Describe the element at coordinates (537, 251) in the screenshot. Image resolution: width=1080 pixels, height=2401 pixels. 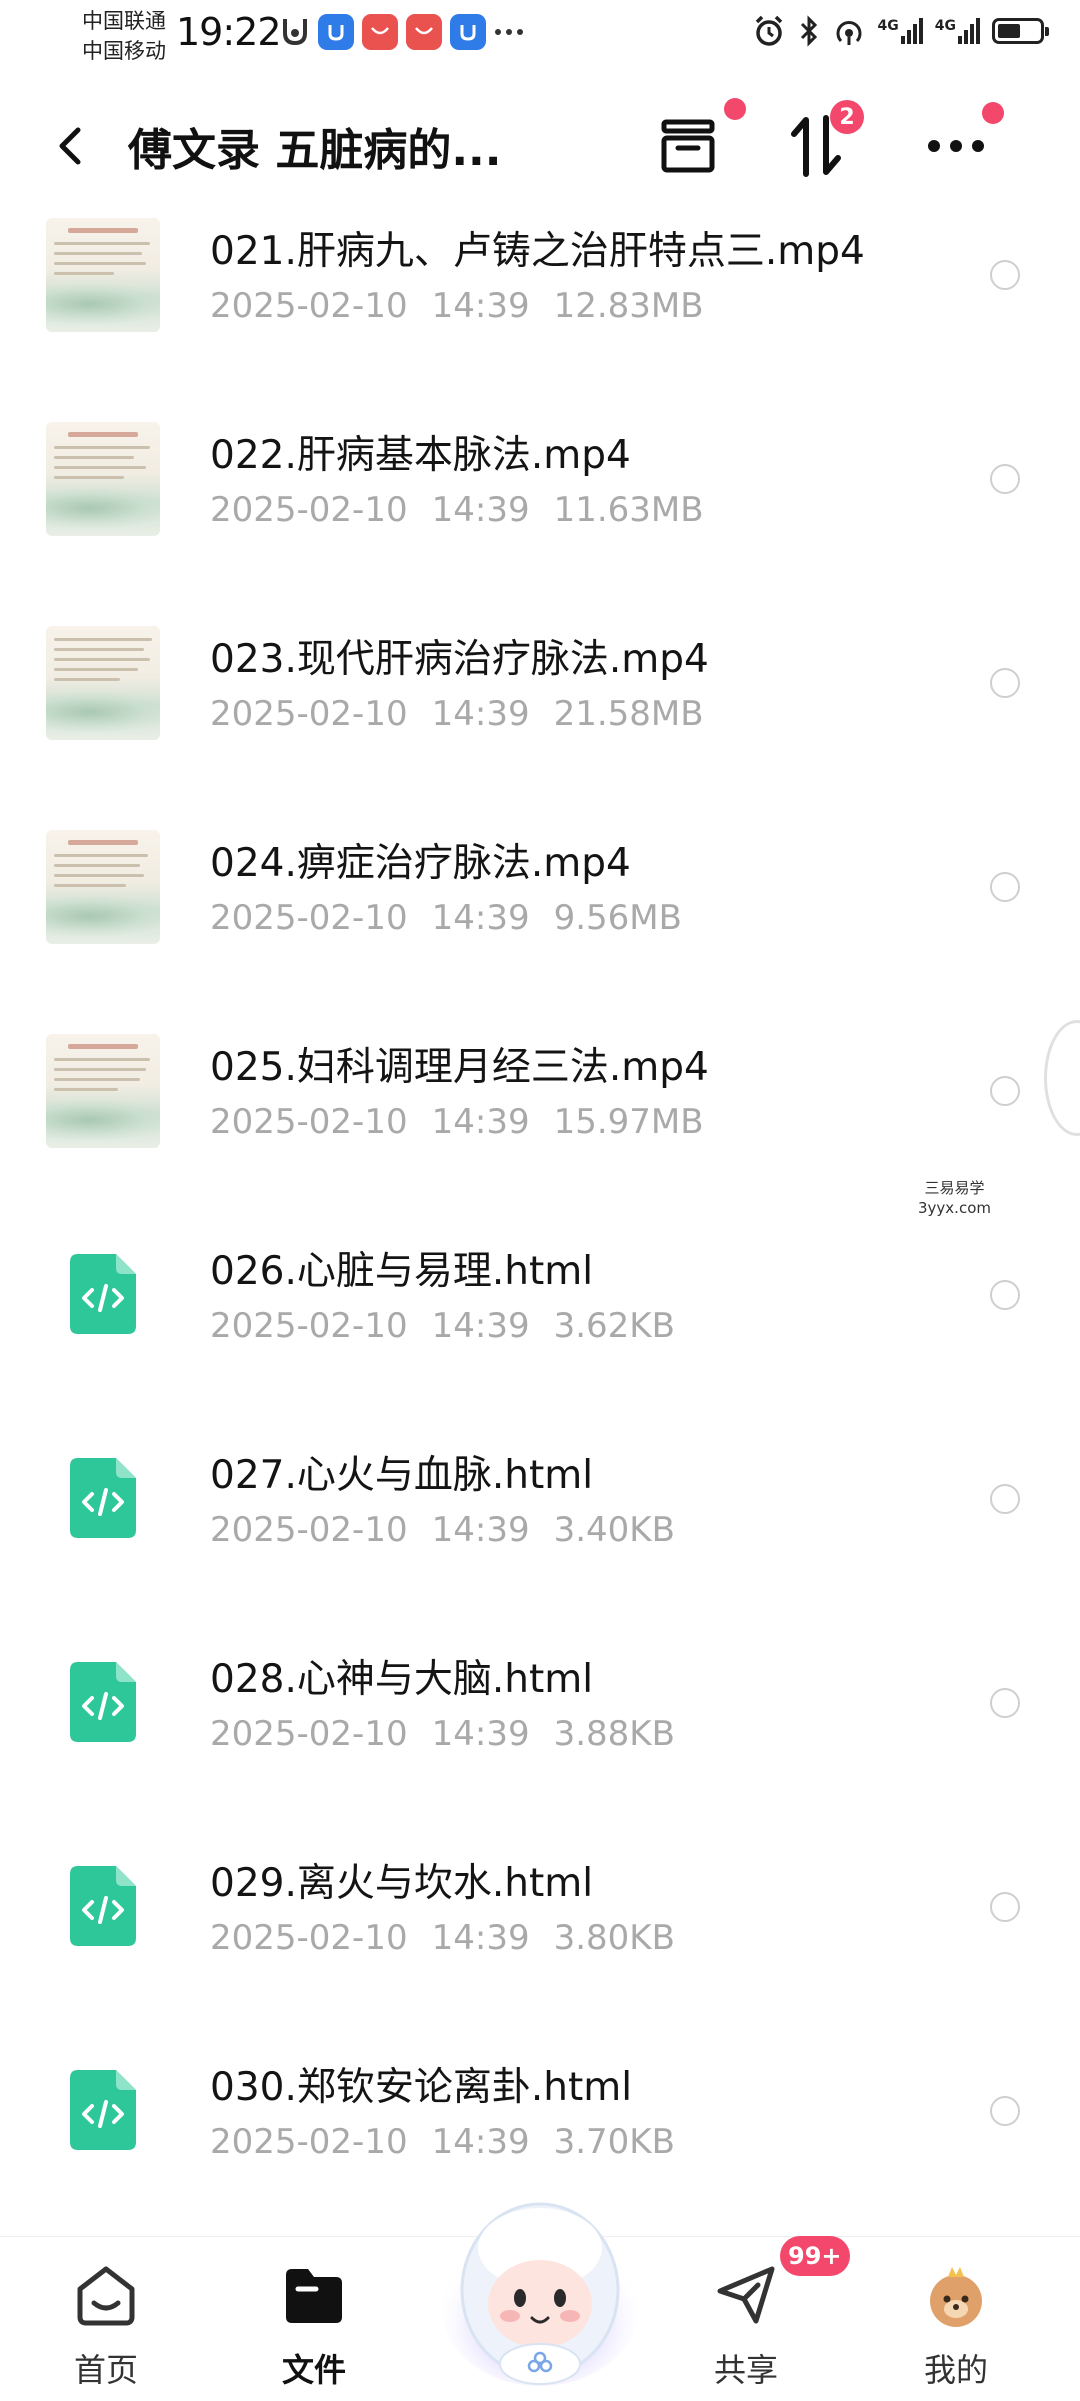
I see `file-name: 021.肝病九、卢铸之治肝特点三.mp4` at that location.